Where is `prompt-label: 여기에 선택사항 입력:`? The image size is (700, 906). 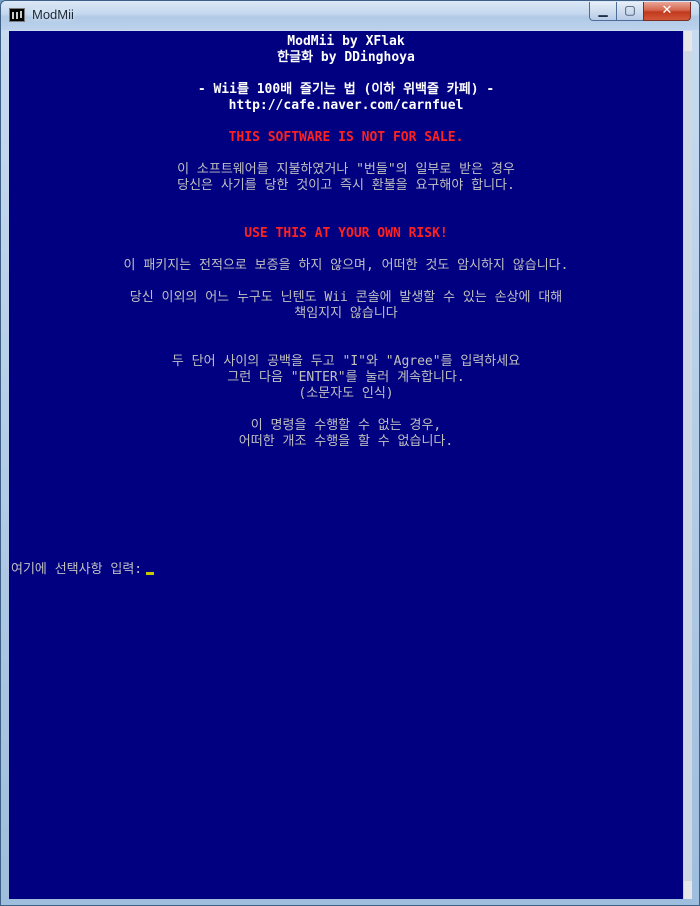
prompt-label: 여기에 선택사항 입력: is located at coordinates (77, 569).